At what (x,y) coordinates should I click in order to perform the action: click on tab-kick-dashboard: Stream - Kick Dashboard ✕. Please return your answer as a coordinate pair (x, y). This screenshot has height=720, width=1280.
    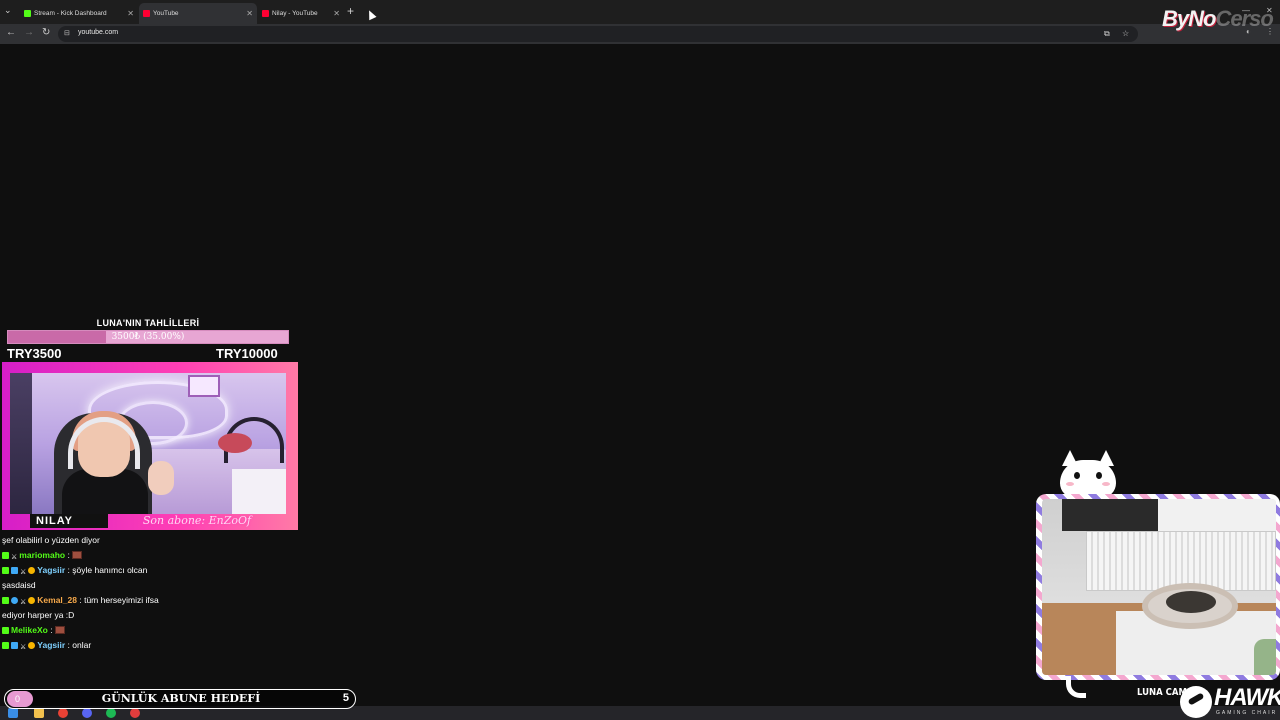
    Looking at the image, I should click on (79, 13).